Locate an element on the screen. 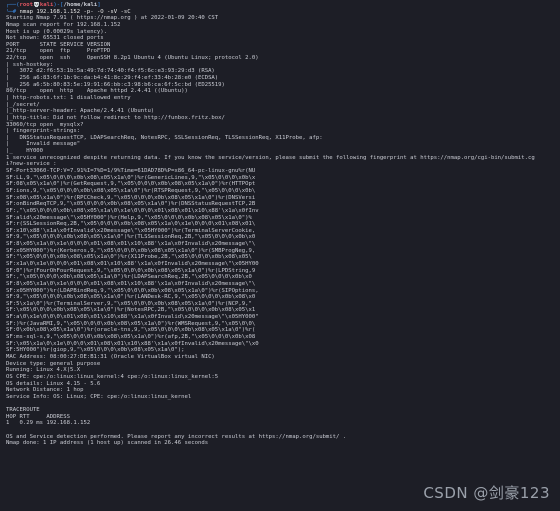 Image resolution: width=560 pixels, height=511 pixels. output-line: Network Distance: 1 hop is located at coordinates (45, 390).